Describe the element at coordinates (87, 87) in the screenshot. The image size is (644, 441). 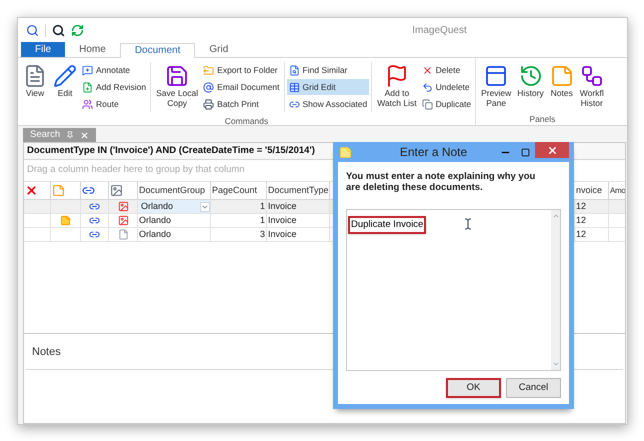
I see `page-plus-icon` at that location.